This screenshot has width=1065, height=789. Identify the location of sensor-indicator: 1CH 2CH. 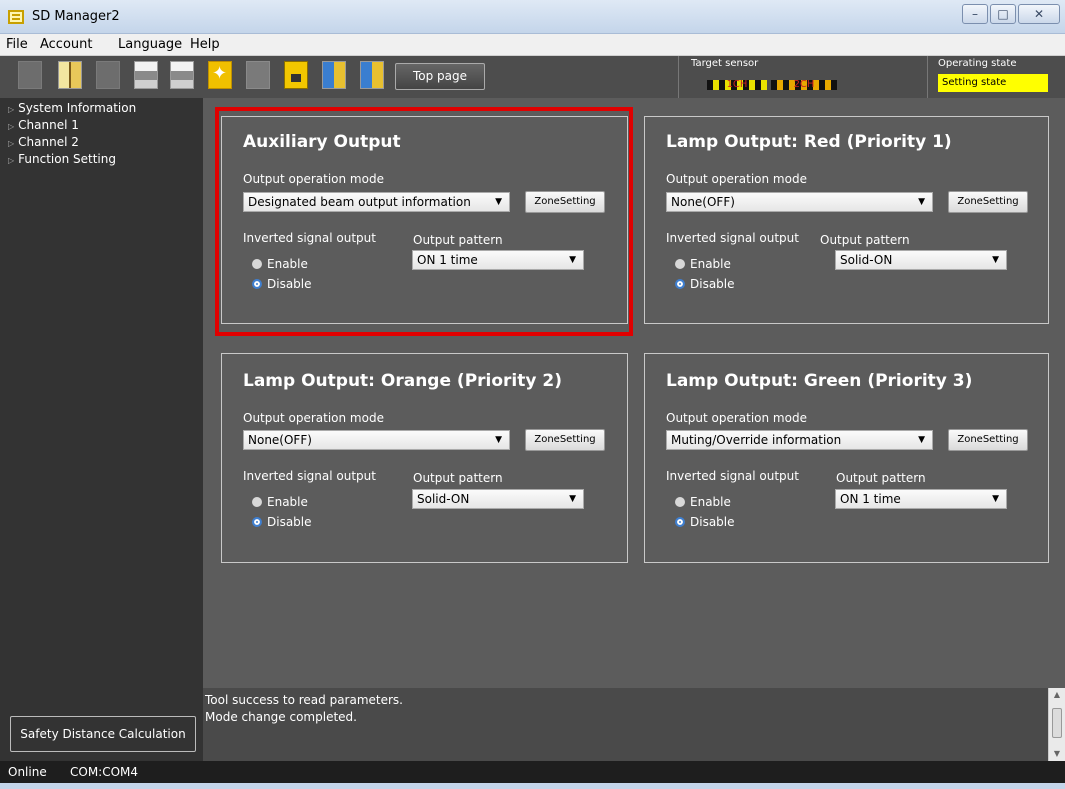
(777, 85).